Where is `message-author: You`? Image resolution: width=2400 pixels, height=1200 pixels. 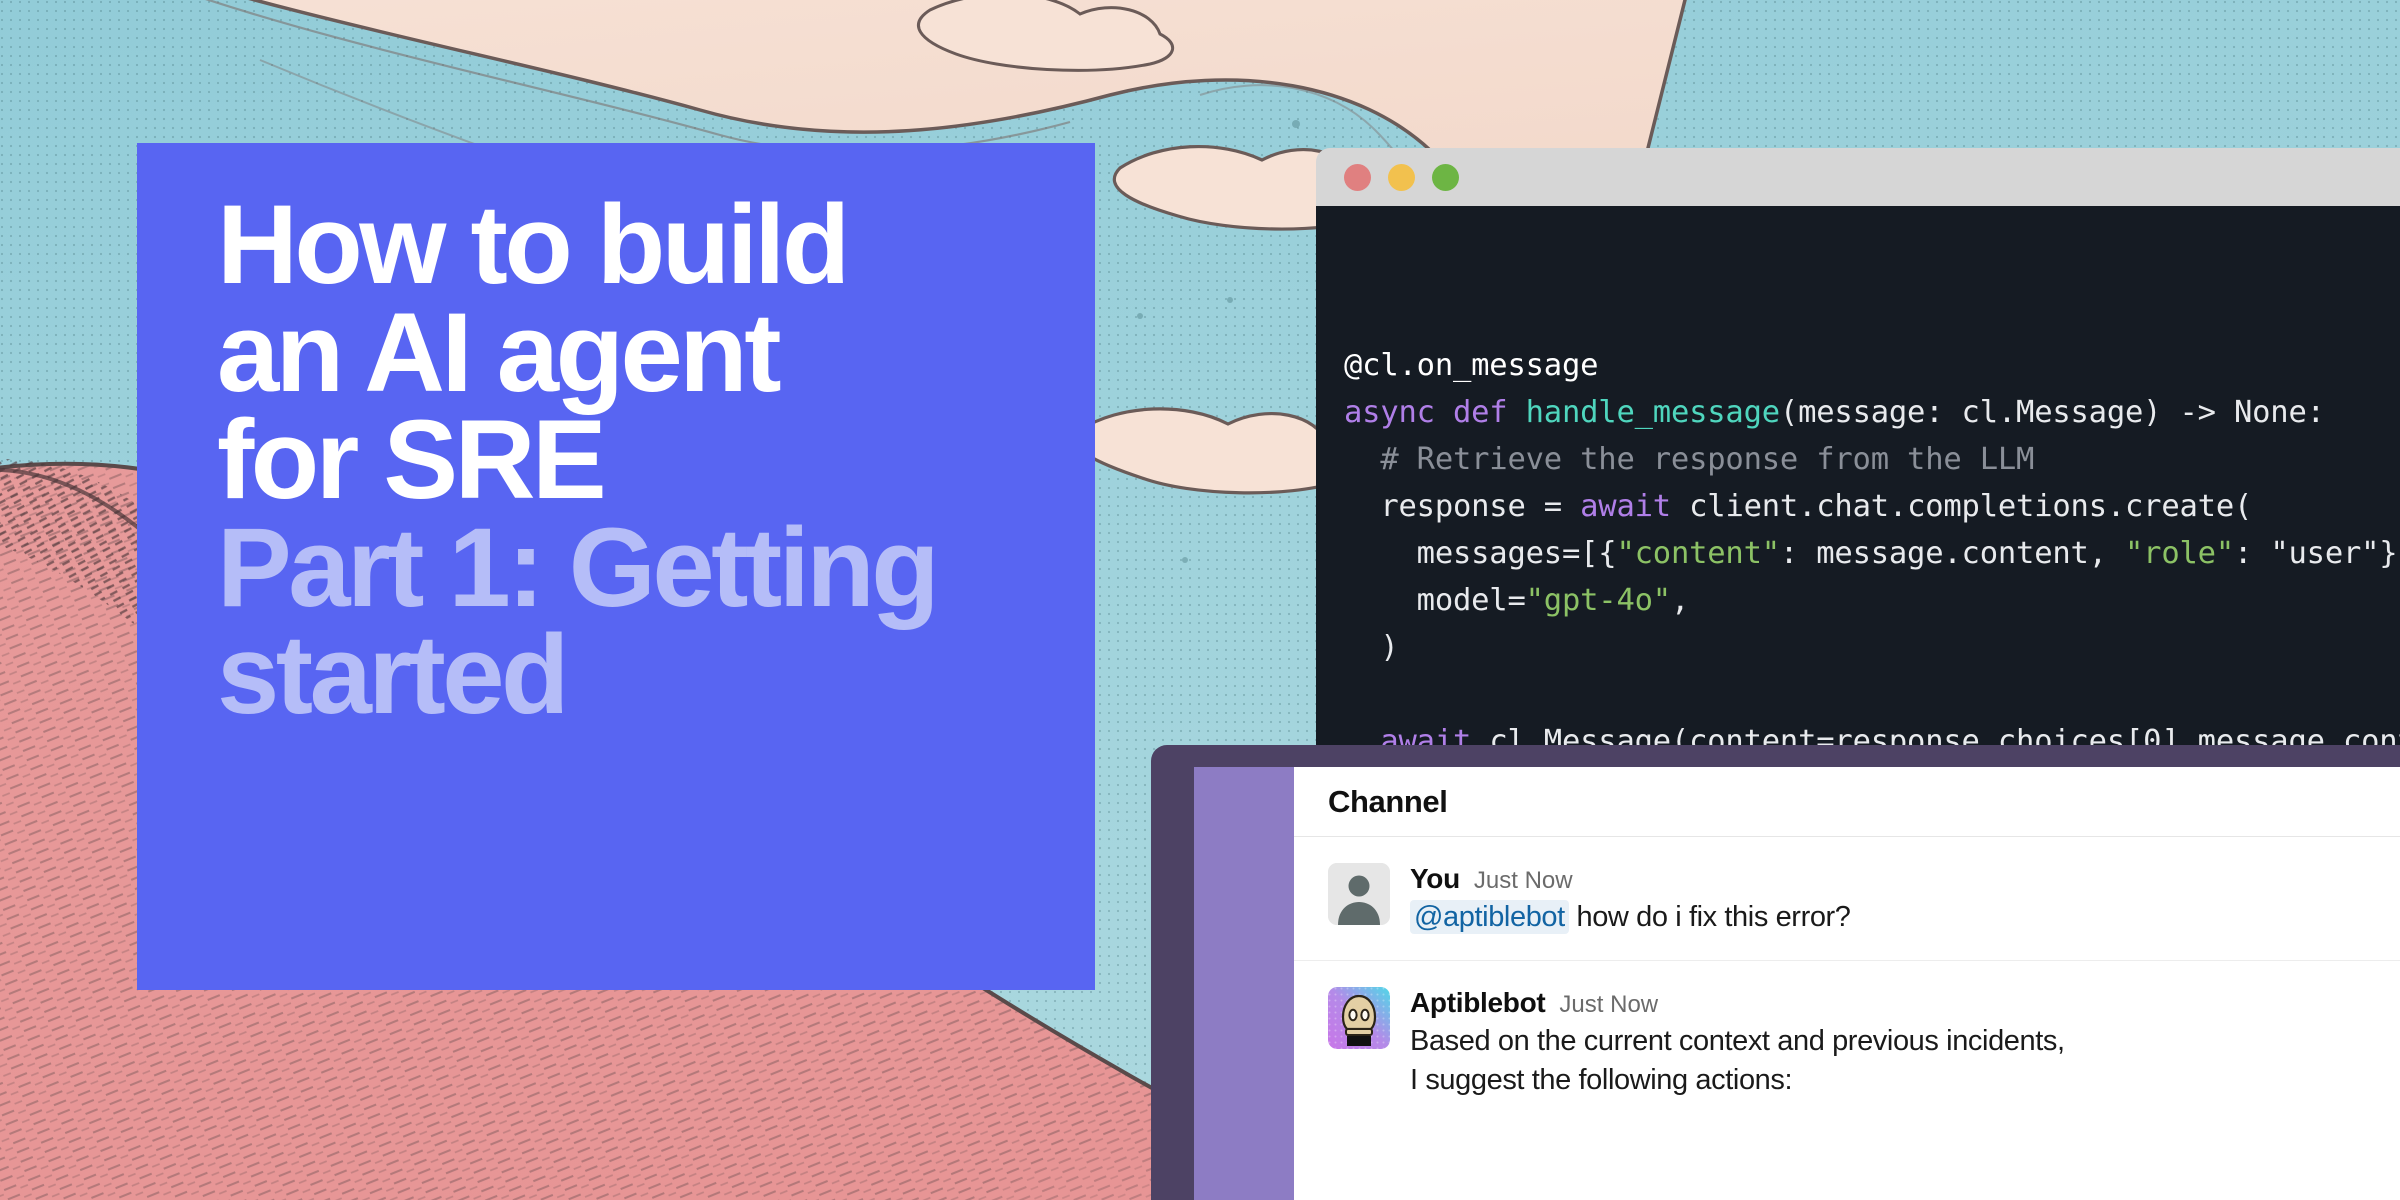
message-author: You is located at coordinates (1435, 878).